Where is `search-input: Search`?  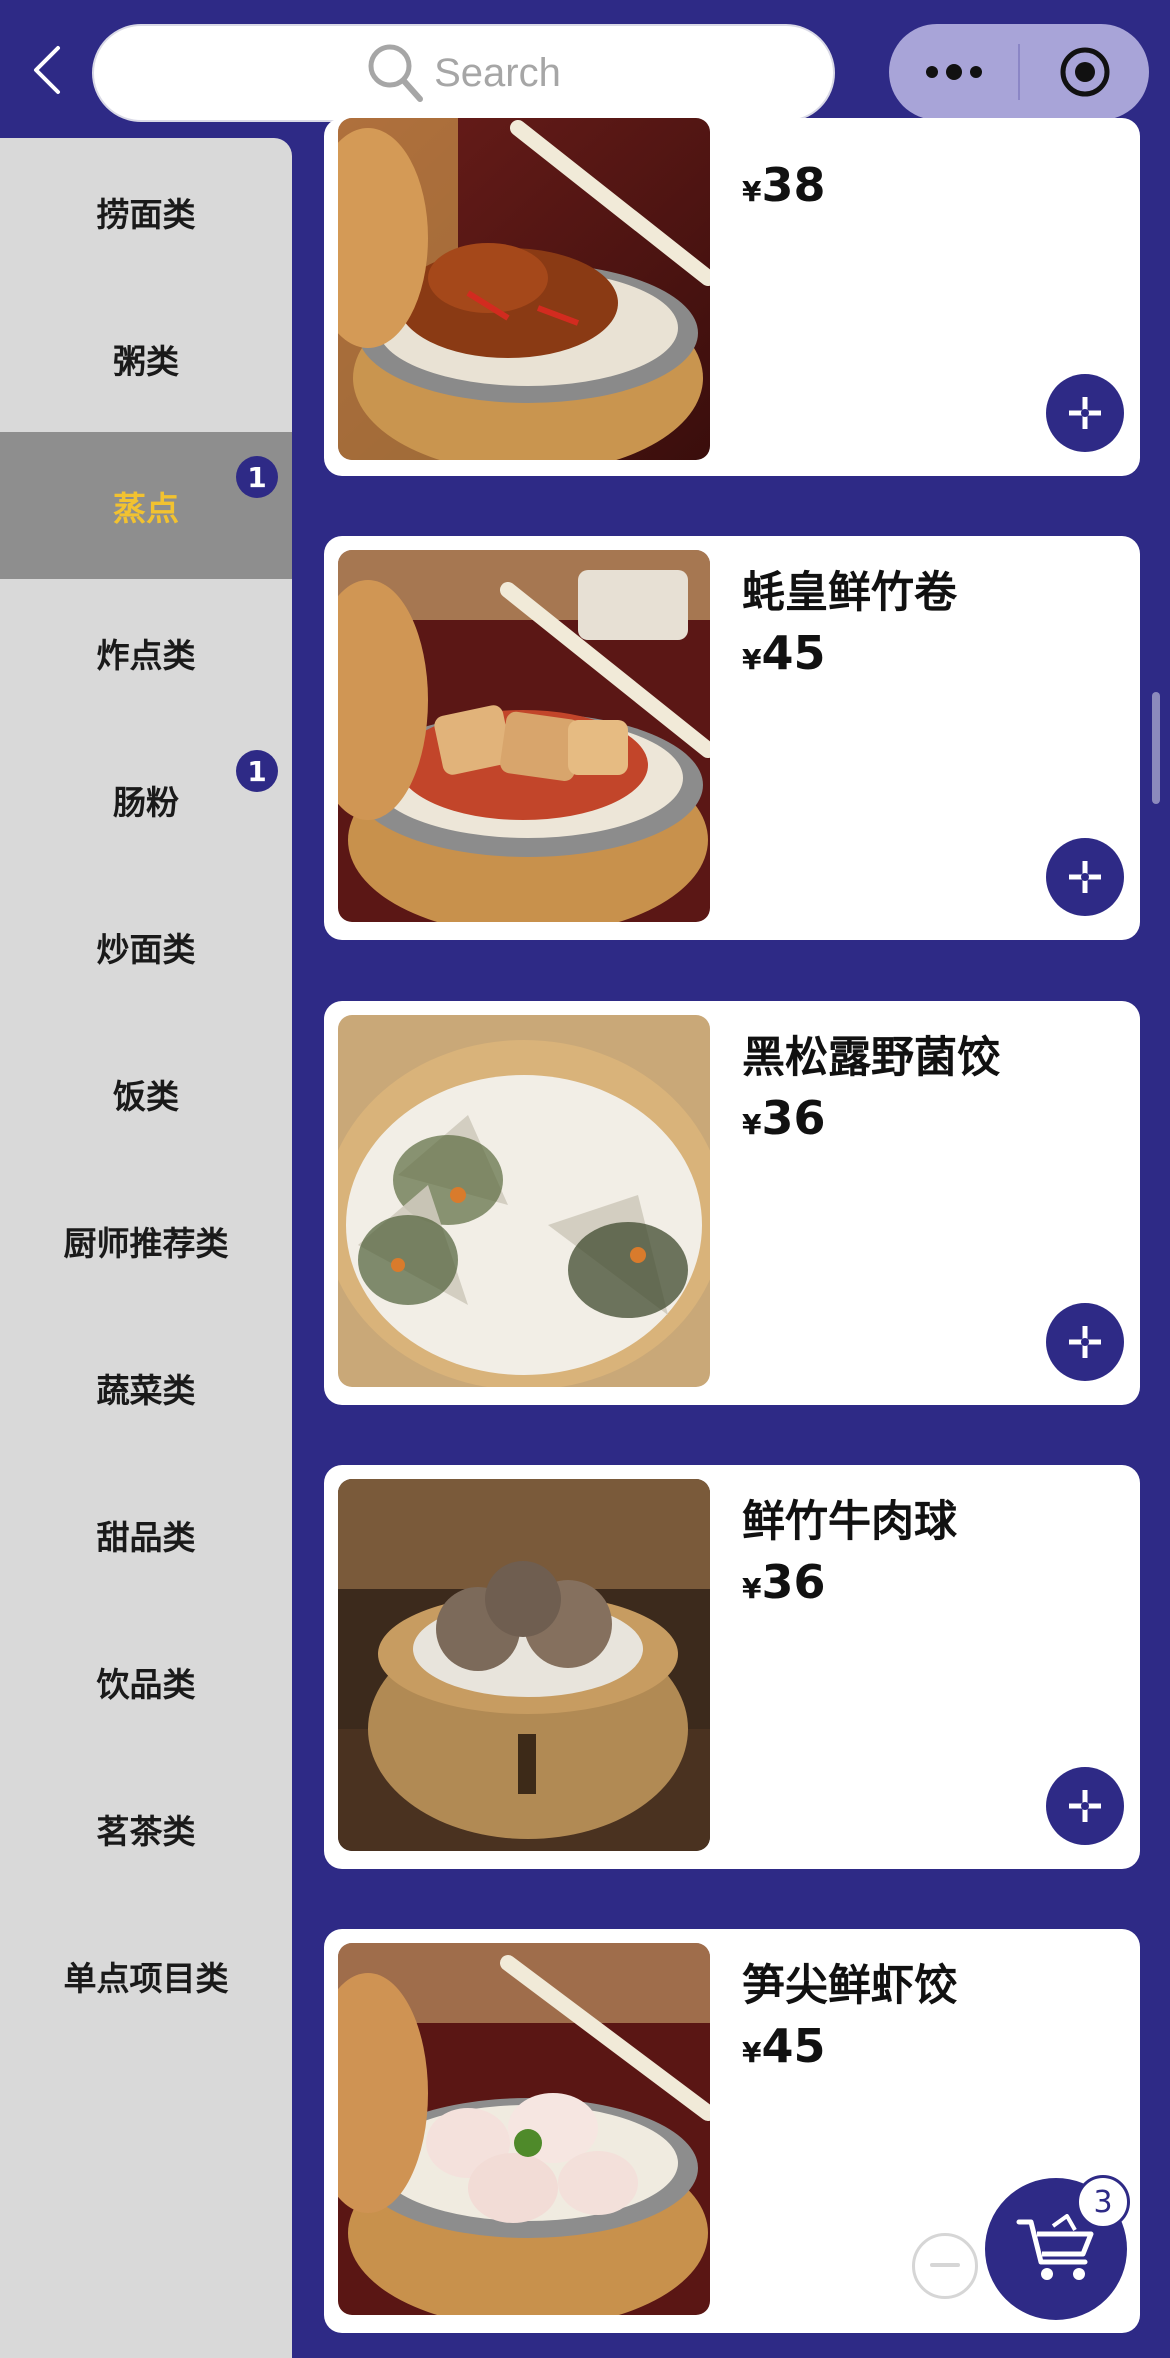
search-input: Search is located at coordinates (463, 73).